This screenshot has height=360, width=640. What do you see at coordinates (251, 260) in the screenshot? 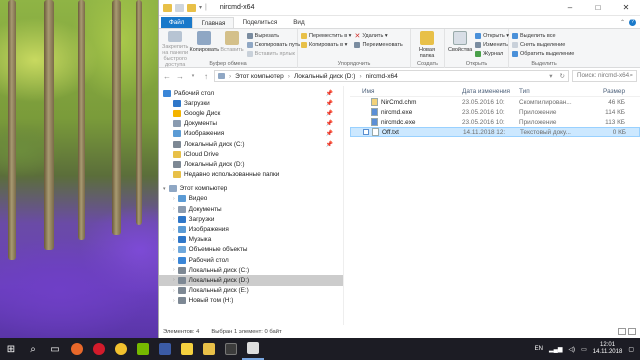
I see `nav-this-pc-item: › Рабочий стол` at bounding box center [251, 260].